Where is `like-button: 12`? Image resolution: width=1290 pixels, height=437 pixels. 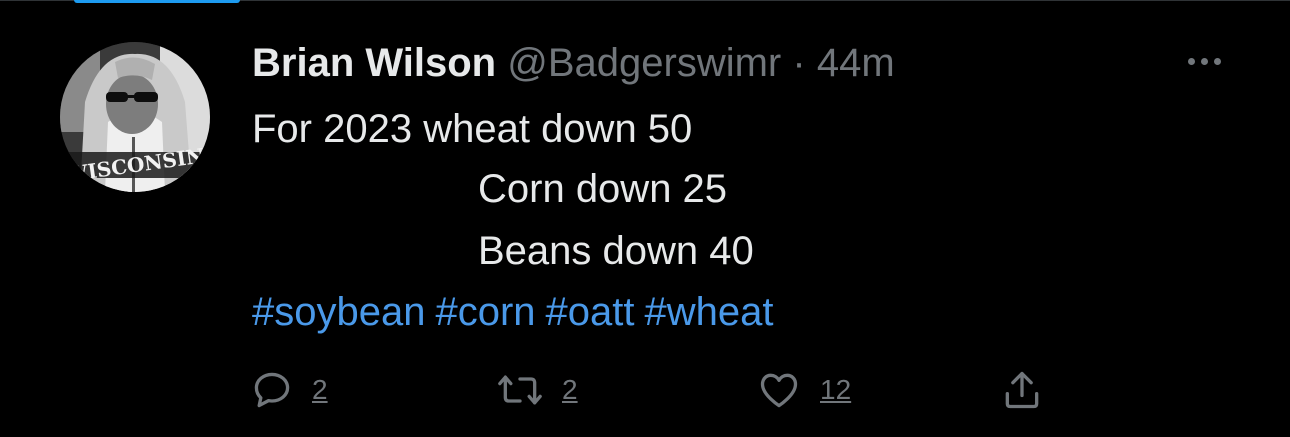
like-button: 12 is located at coordinates (803, 390).